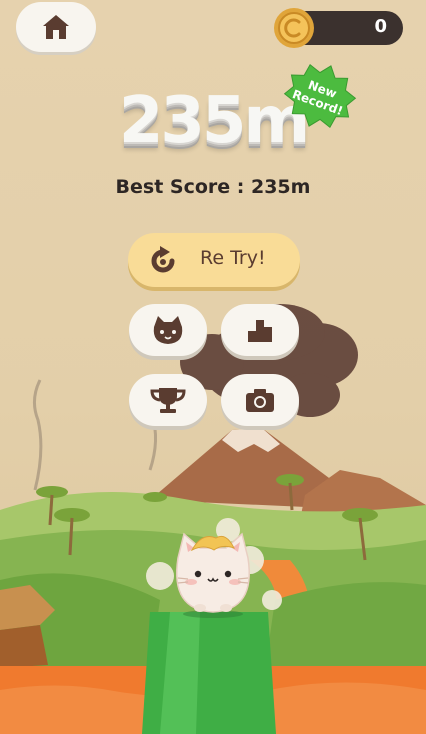 This screenshot has width=426, height=734. I want to click on retry-label: Re Try!, so click(233, 258).